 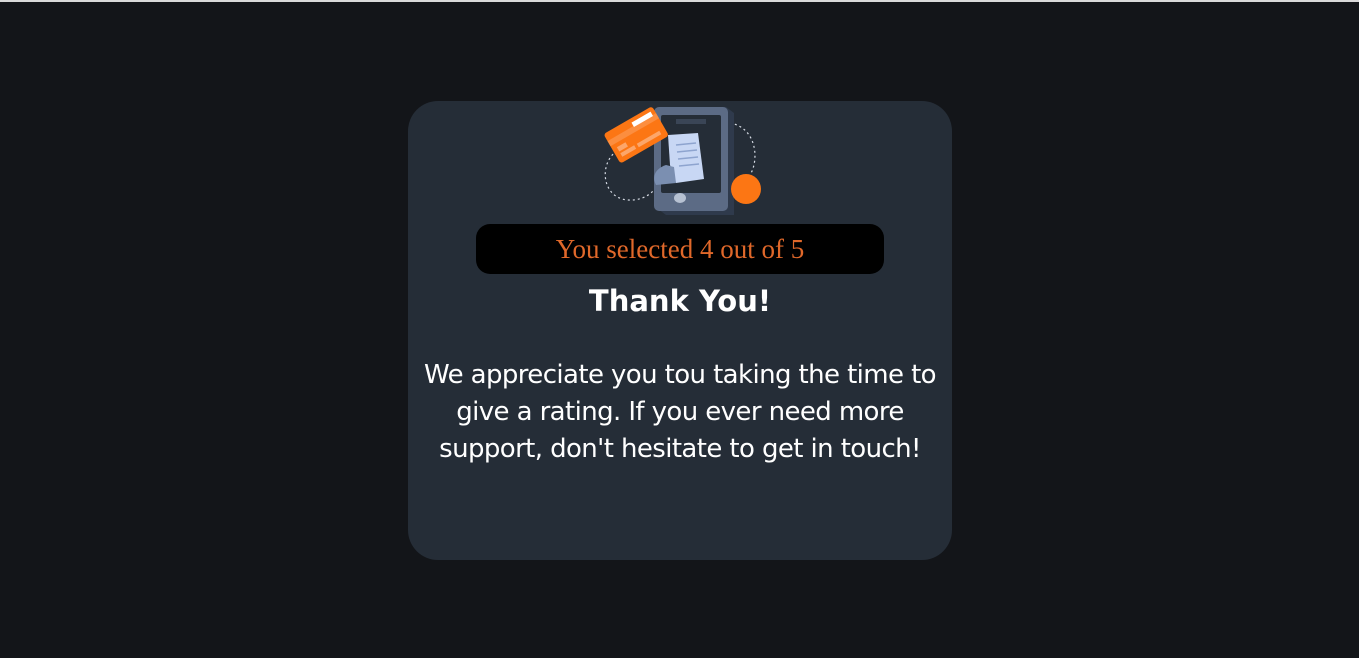 I want to click on rating-result-text: You selected 4 out of 5, so click(x=680, y=248).